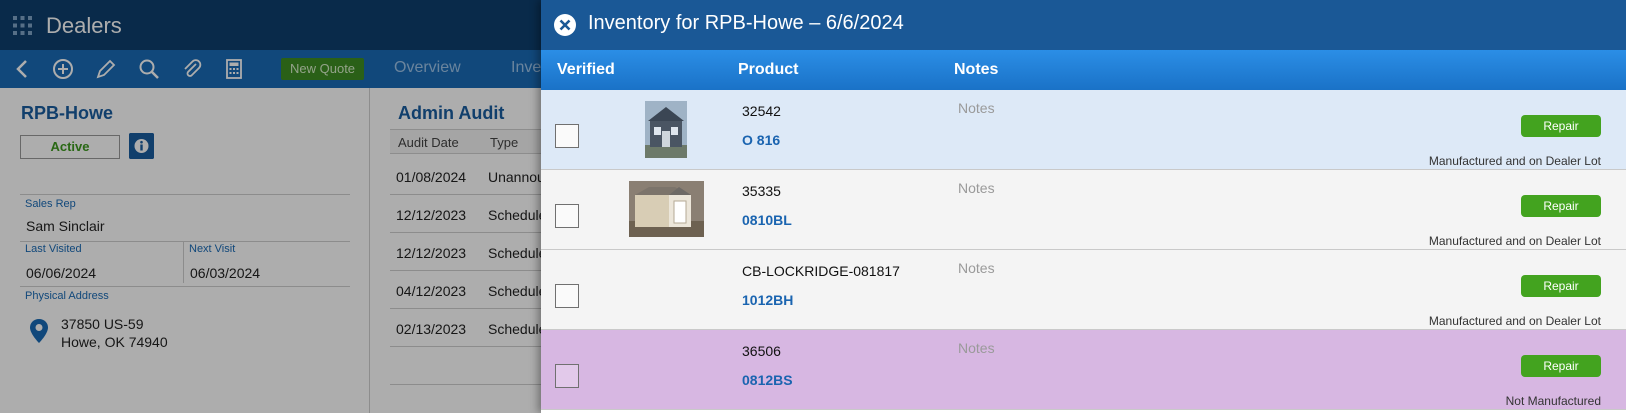  What do you see at coordinates (768, 69) in the screenshot?
I see `product-column-header: Product` at bounding box center [768, 69].